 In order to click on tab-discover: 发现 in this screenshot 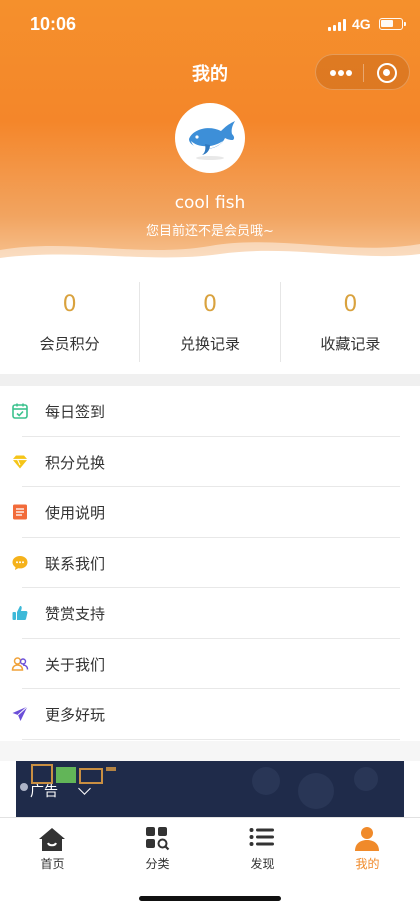, I will do `click(262, 848)`.